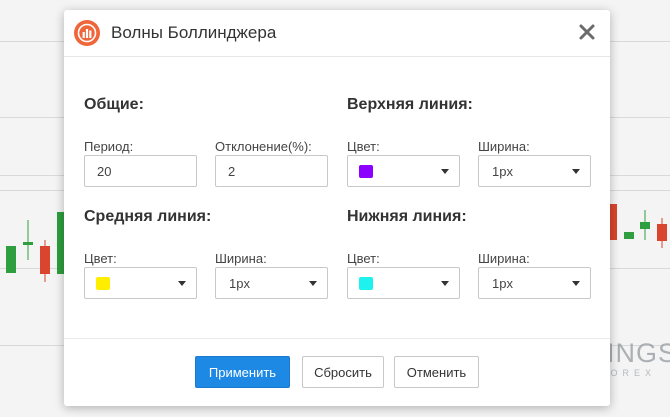 The image size is (670, 417). What do you see at coordinates (366, 283) in the screenshot?
I see `lower-color-swatch` at bounding box center [366, 283].